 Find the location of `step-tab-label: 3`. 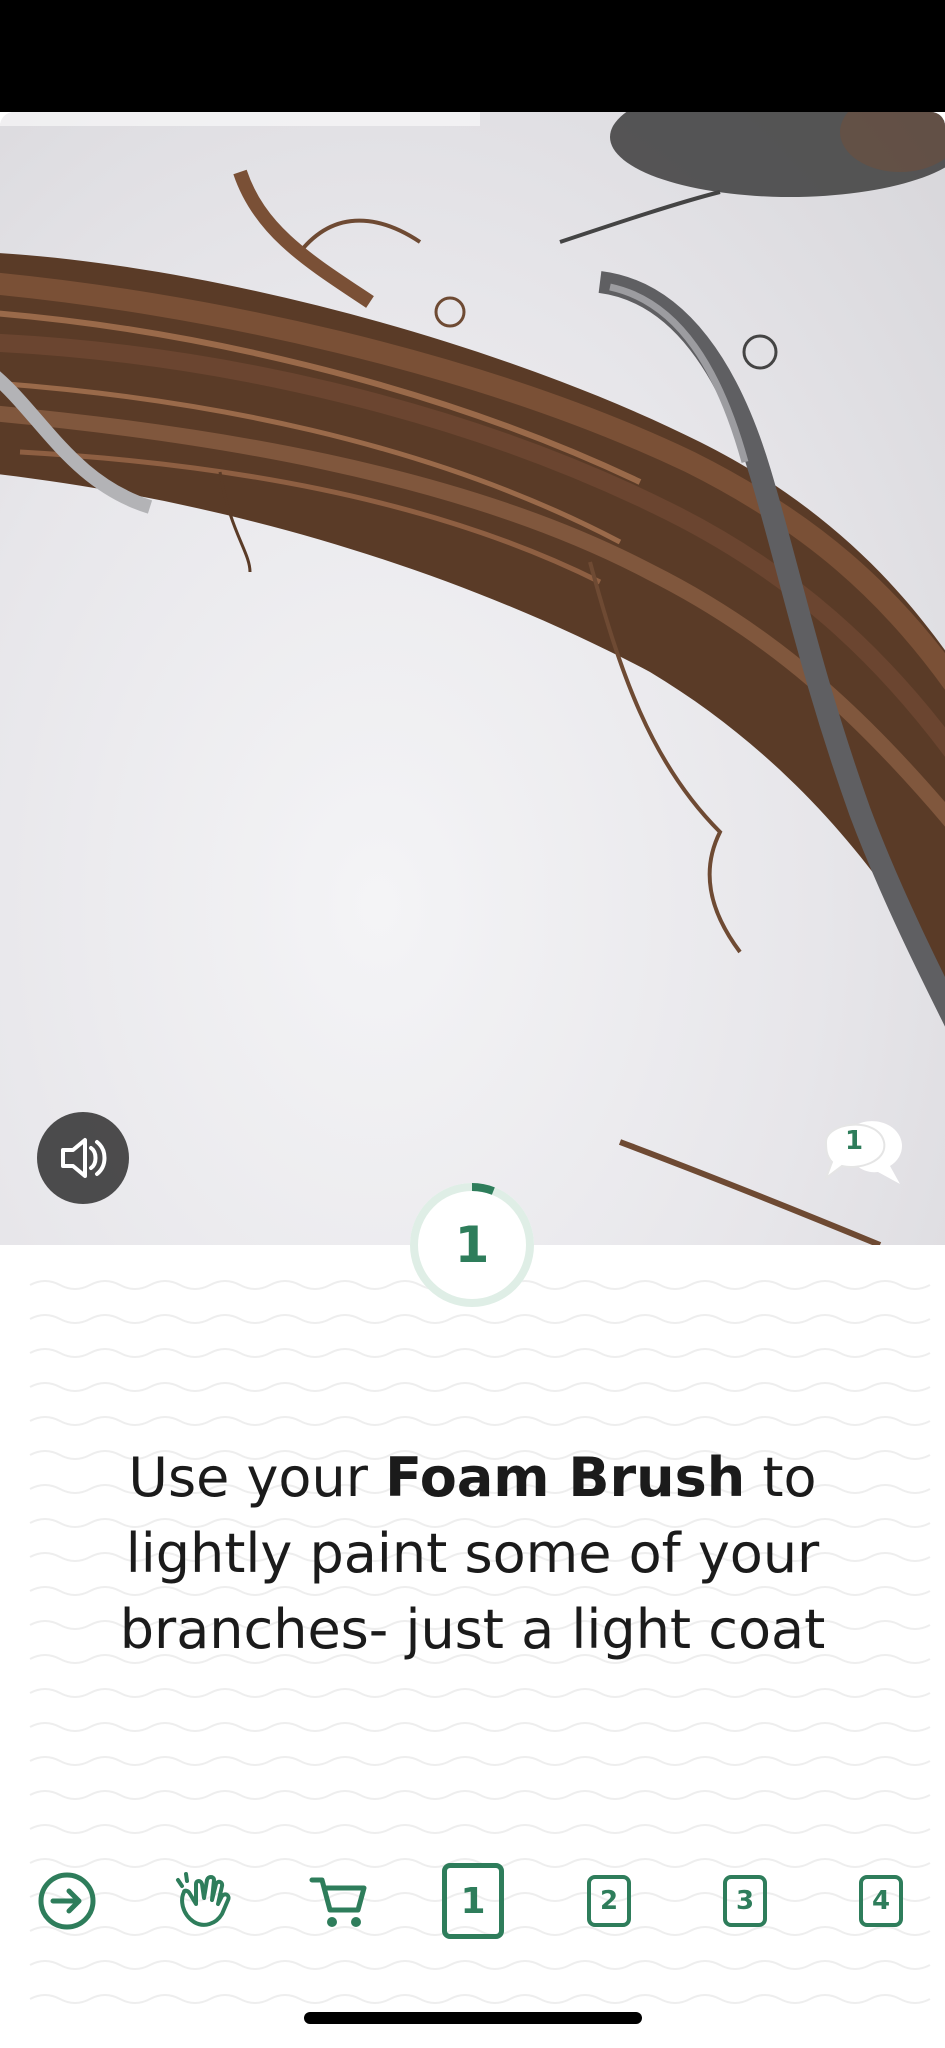

step-tab-label: 3 is located at coordinates (745, 1901).